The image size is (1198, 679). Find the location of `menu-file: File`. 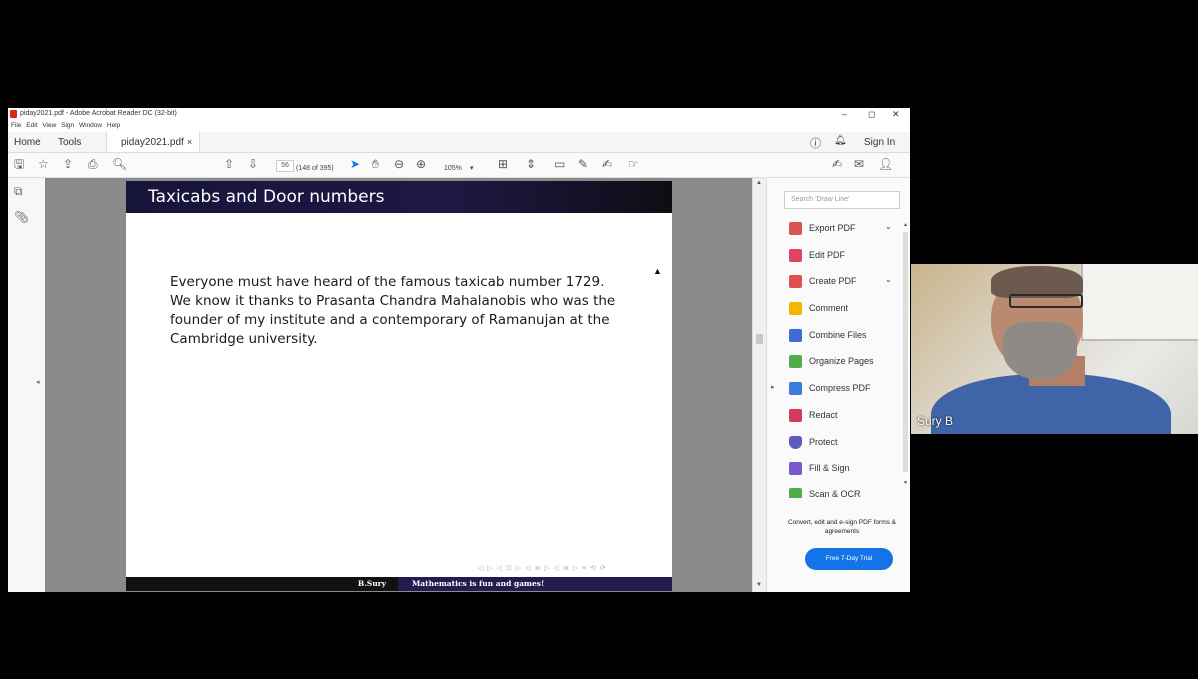

menu-file: File is located at coordinates (16, 125).